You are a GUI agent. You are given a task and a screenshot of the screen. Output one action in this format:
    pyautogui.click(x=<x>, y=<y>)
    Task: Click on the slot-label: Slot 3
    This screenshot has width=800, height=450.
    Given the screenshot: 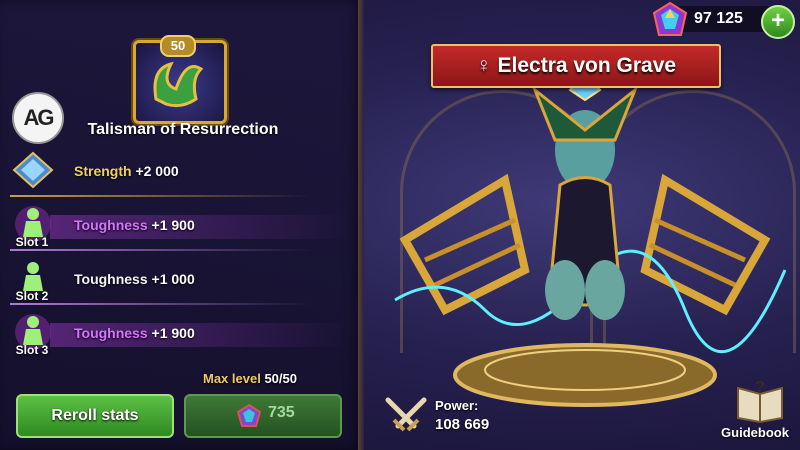 What is the action you would take?
    pyautogui.click(x=32, y=350)
    